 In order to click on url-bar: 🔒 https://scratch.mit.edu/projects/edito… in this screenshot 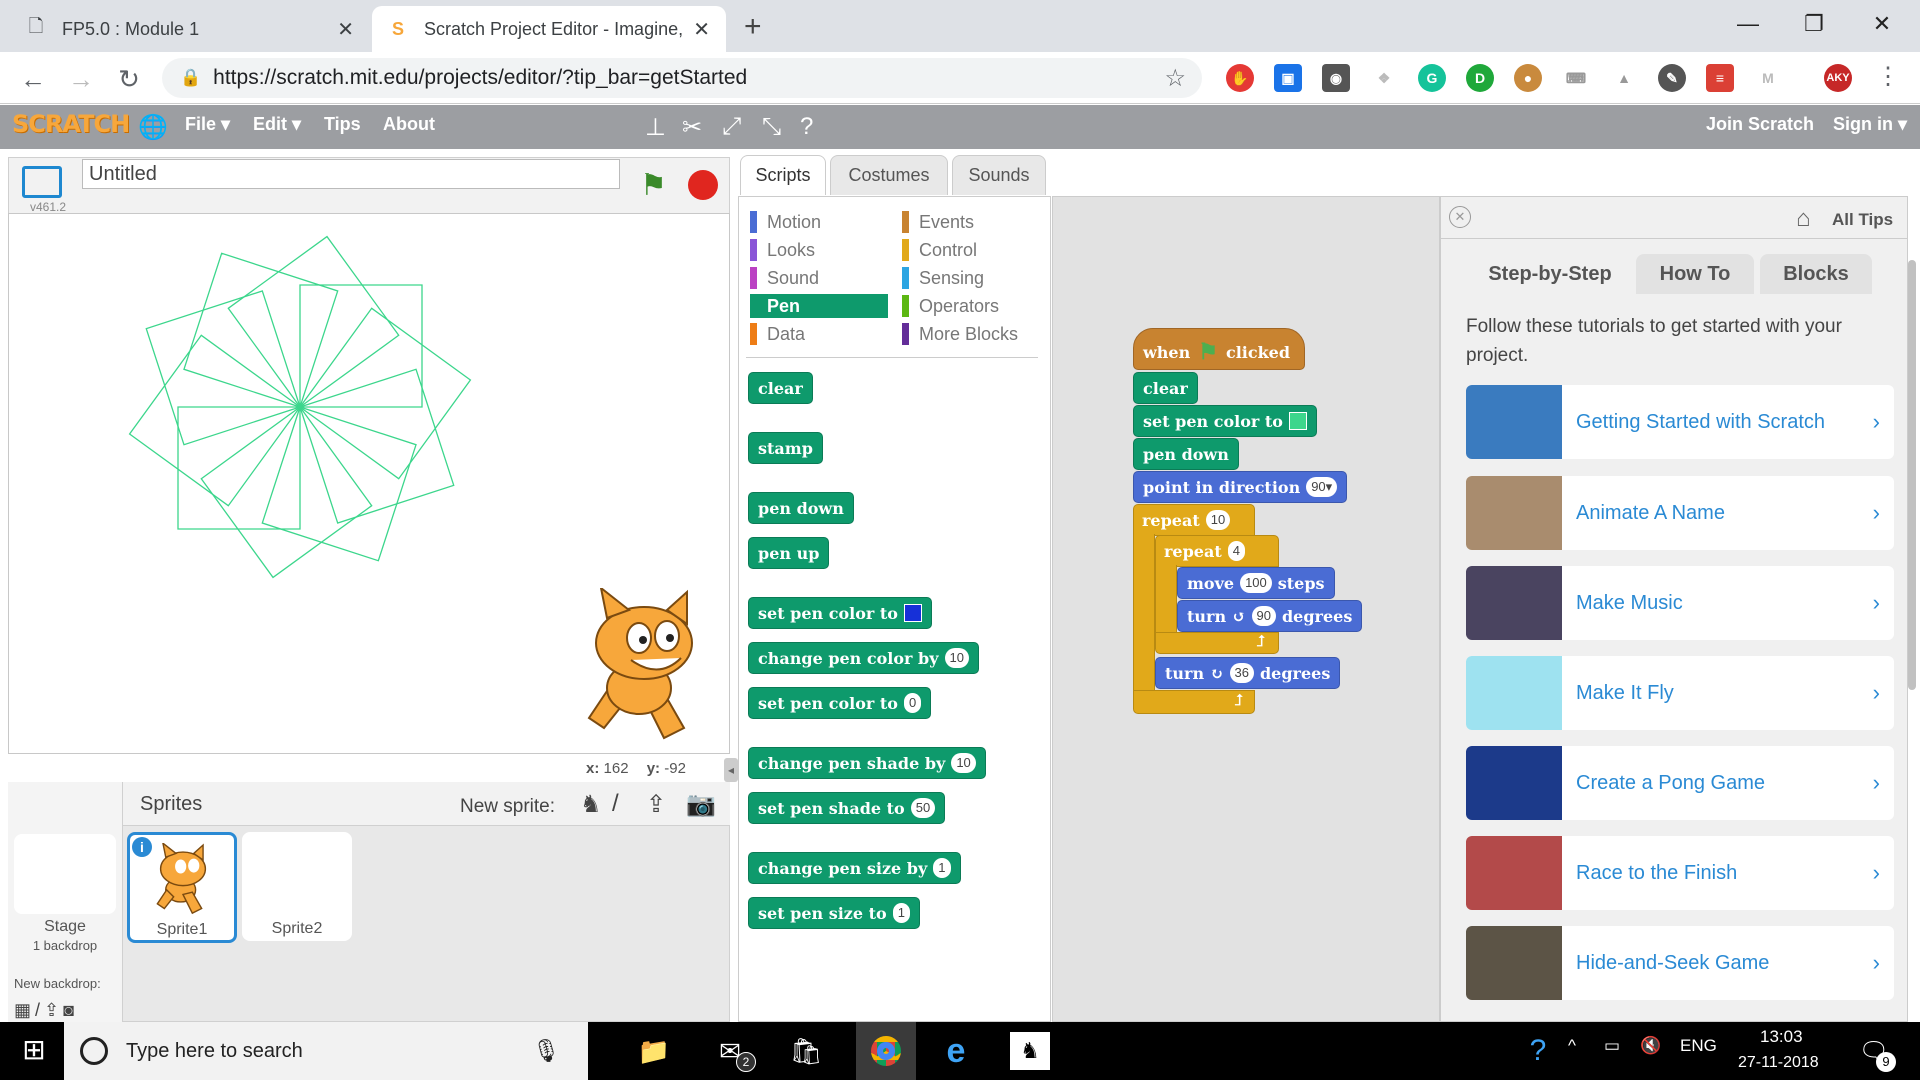, I will do `click(682, 78)`.